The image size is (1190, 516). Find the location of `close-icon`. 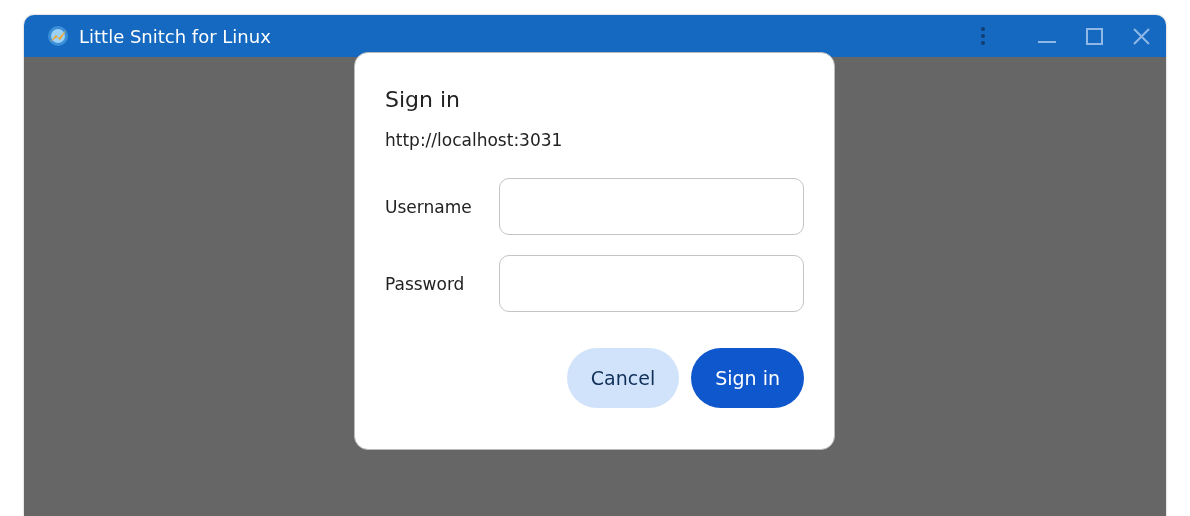

close-icon is located at coordinates (1141, 36).